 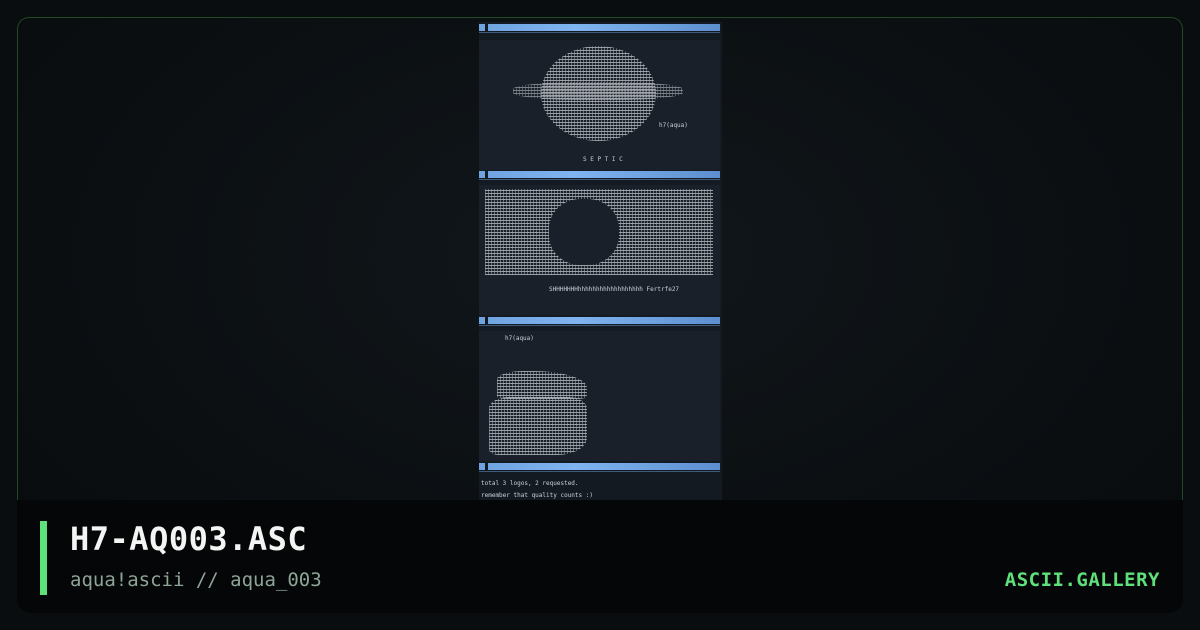 I want to click on preview-panel-3: h7(aqua), so click(x=599, y=396).